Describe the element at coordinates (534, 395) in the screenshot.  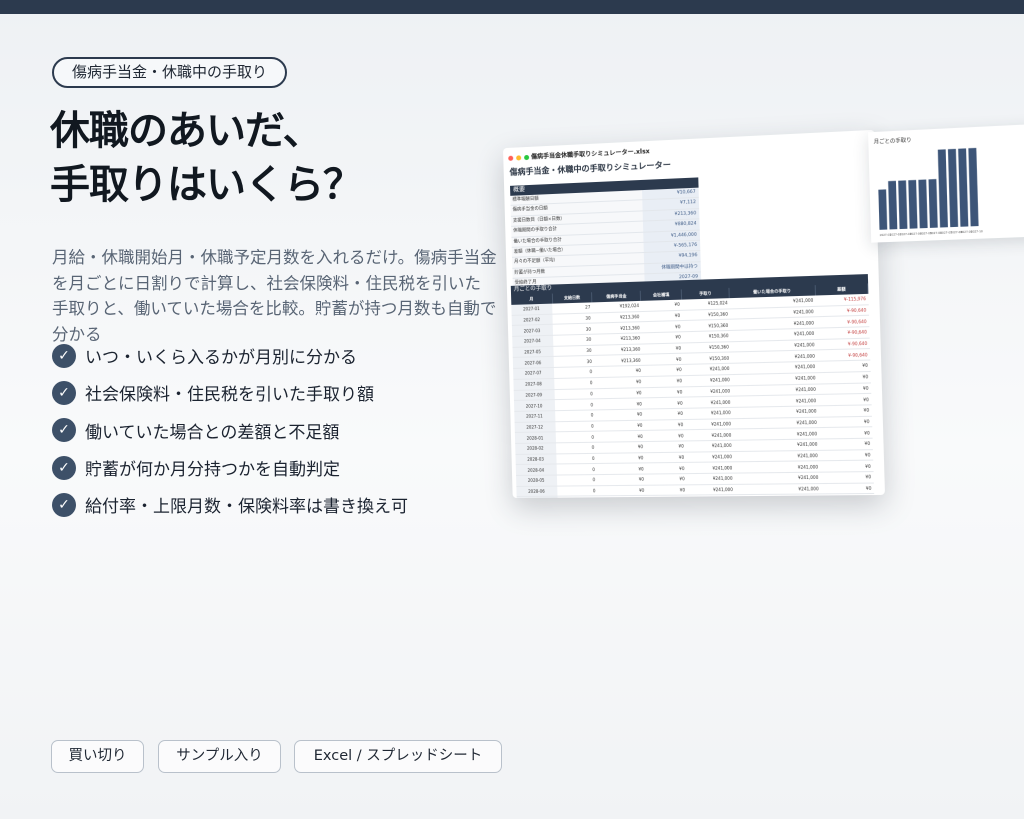
I see `table-cell: 2027-09` at that location.